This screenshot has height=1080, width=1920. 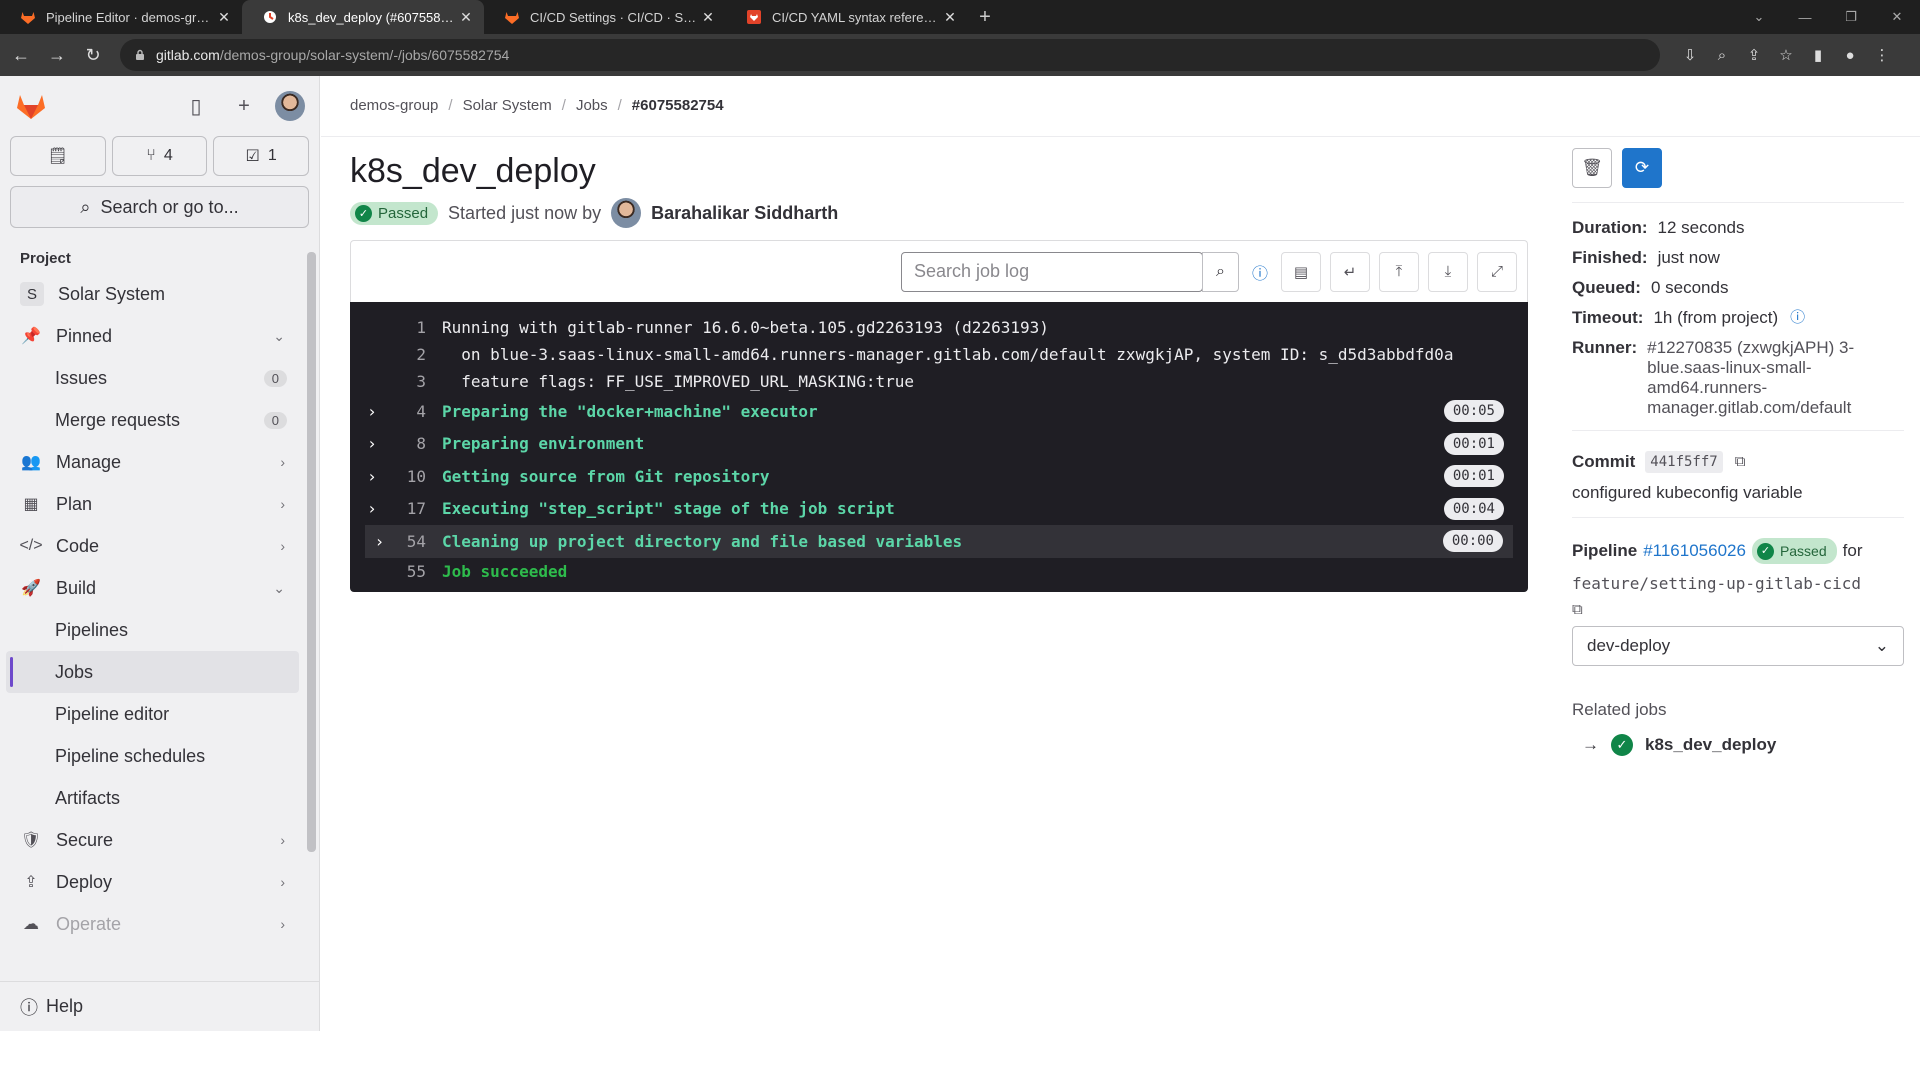 What do you see at coordinates (1882, 55) in the screenshot?
I see `menu-kebab-icon: ⋮` at bounding box center [1882, 55].